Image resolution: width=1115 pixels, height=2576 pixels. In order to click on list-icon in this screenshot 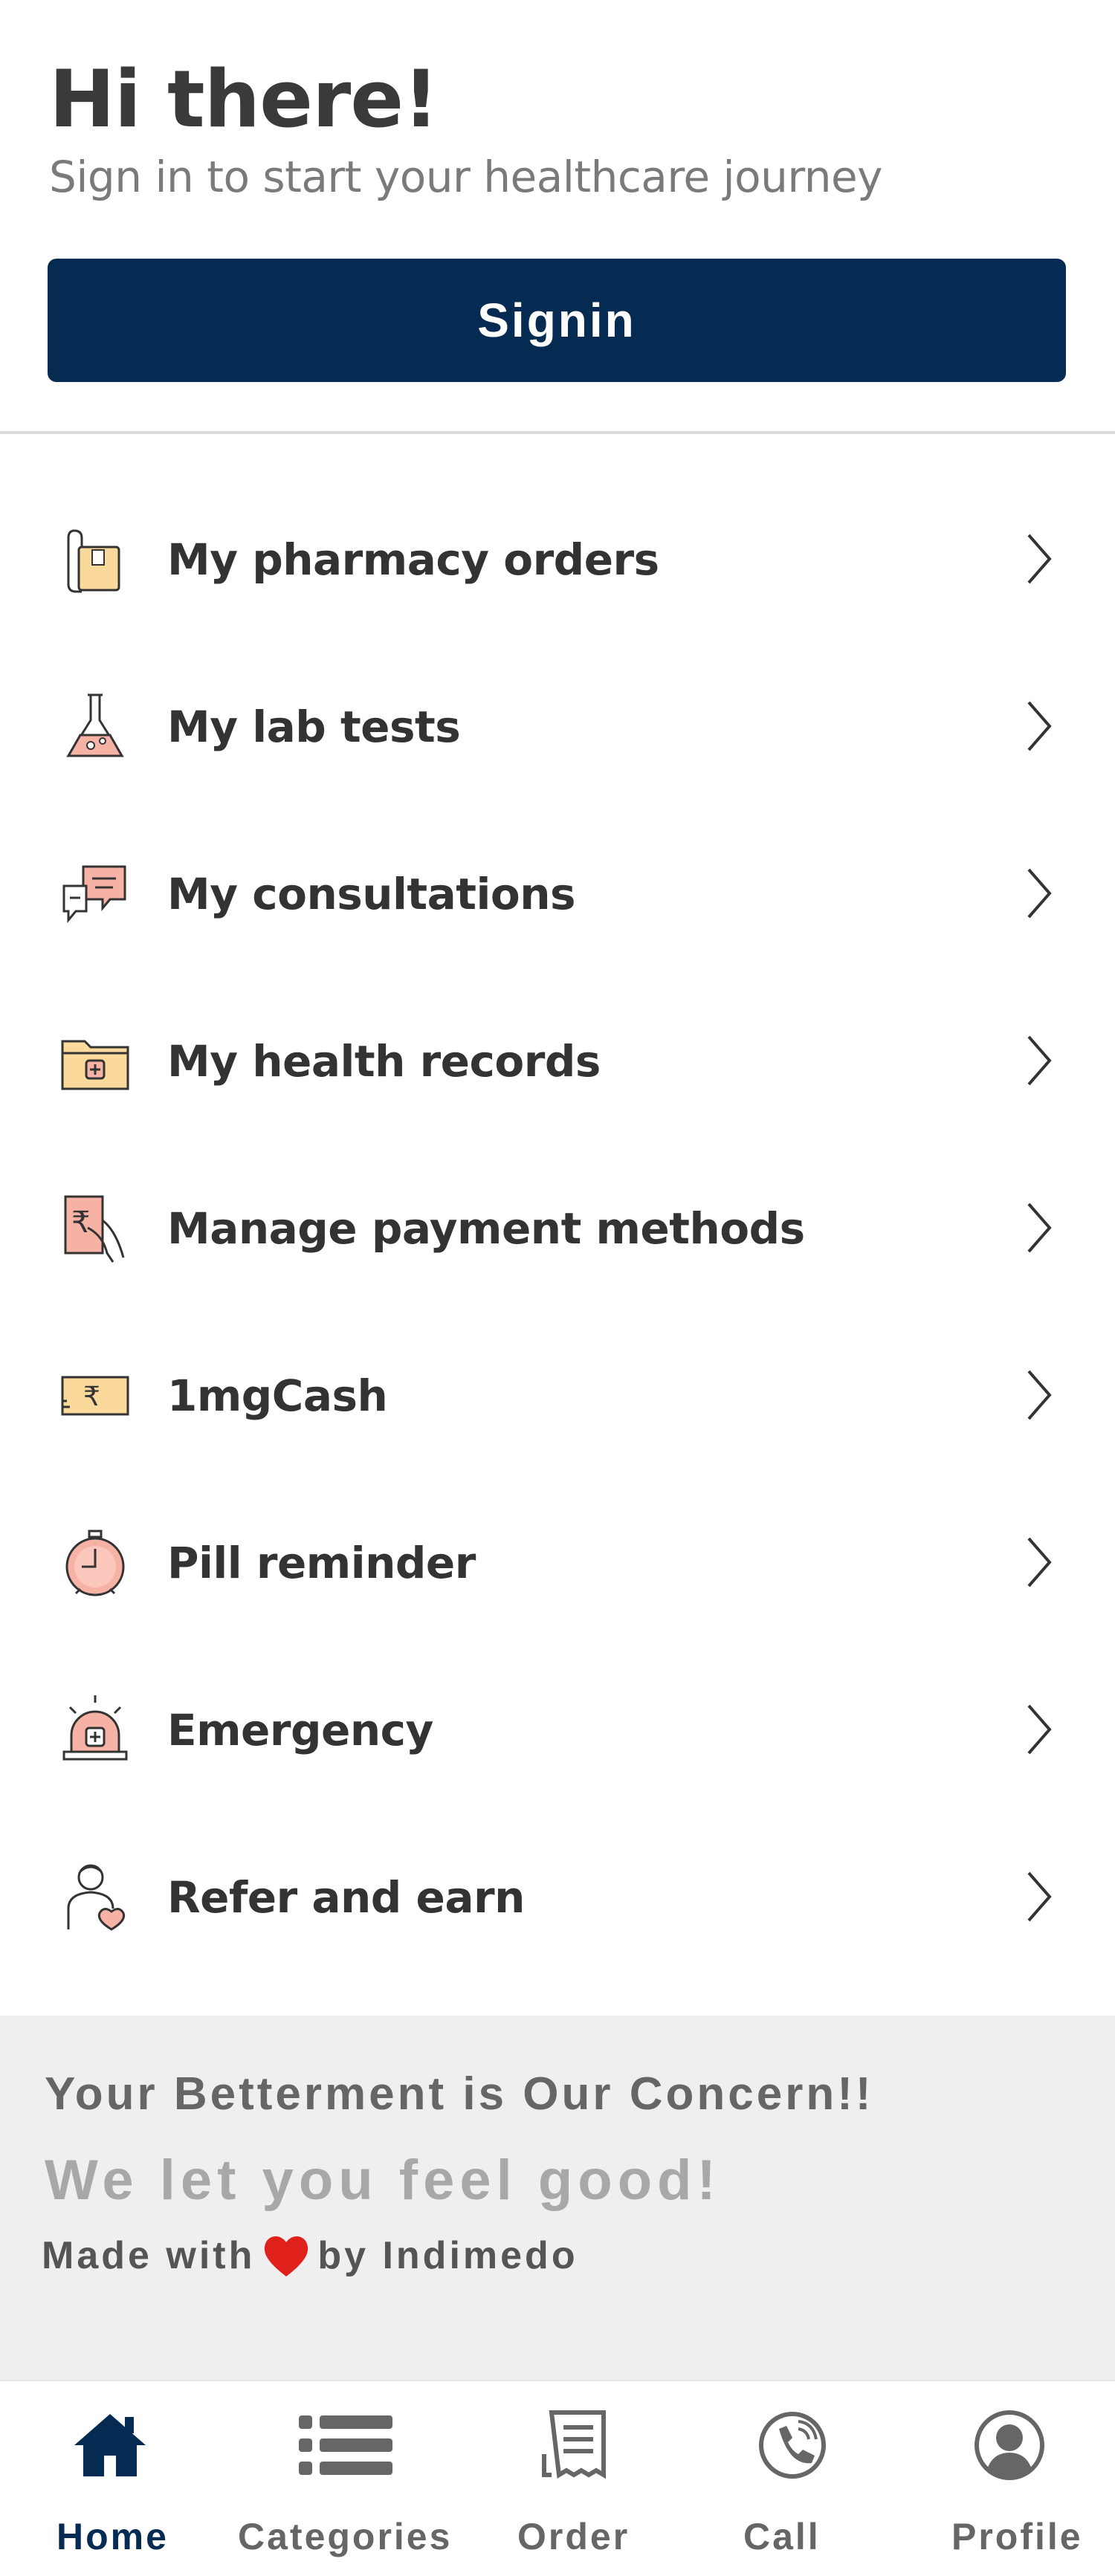, I will do `click(345, 2445)`.